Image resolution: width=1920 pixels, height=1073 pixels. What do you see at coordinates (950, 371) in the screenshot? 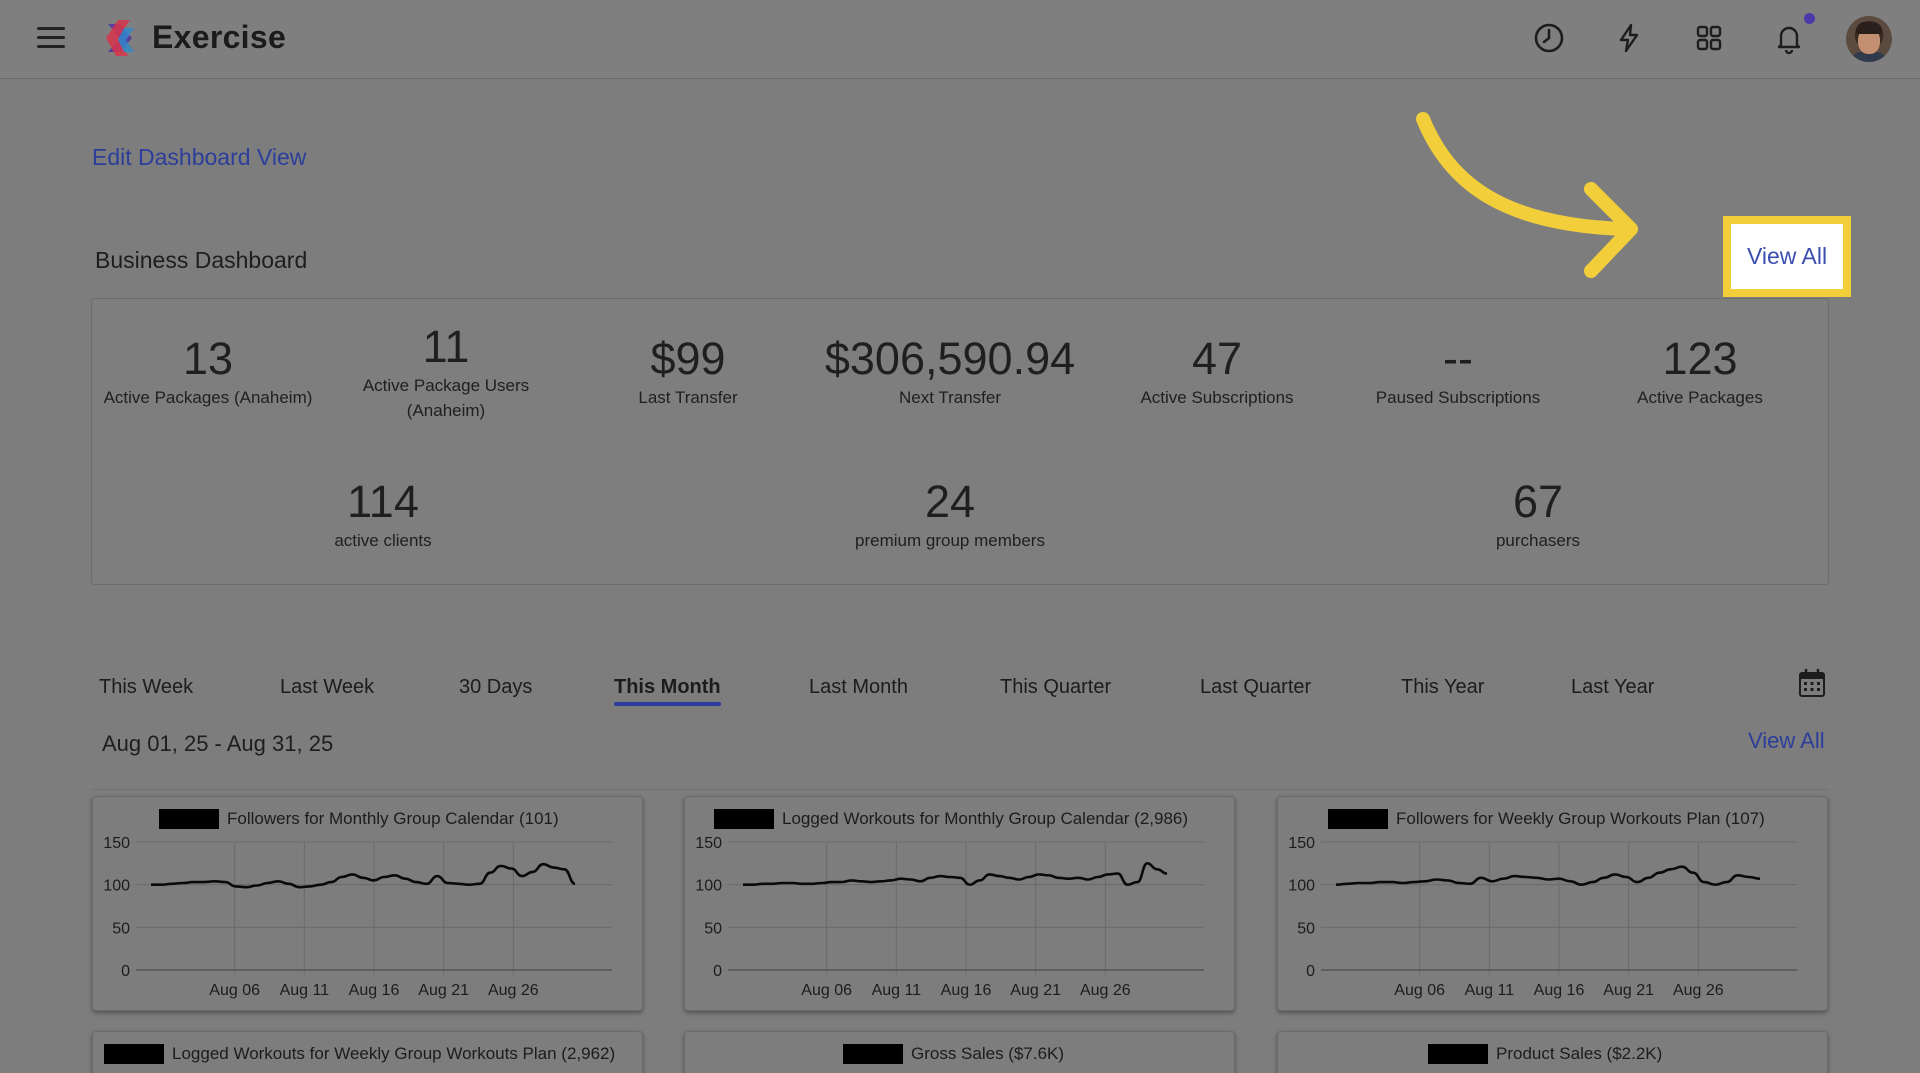
I see `stat-next-transfer: $306,590.94 Next Transfer` at bounding box center [950, 371].